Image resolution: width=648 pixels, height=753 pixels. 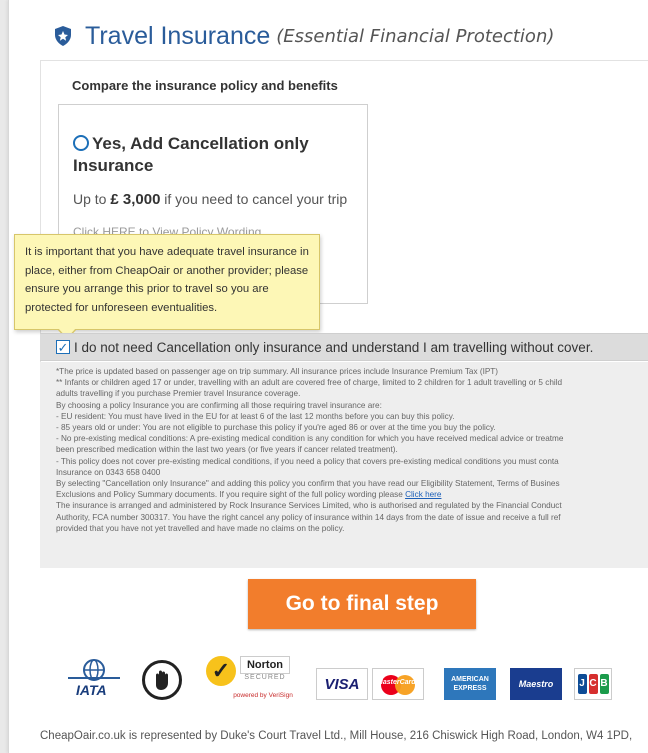 What do you see at coordinates (470, 684) in the screenshot?
I see `amex-logo: AMERICAN EXPRESS` at bounding box center [470, 684].